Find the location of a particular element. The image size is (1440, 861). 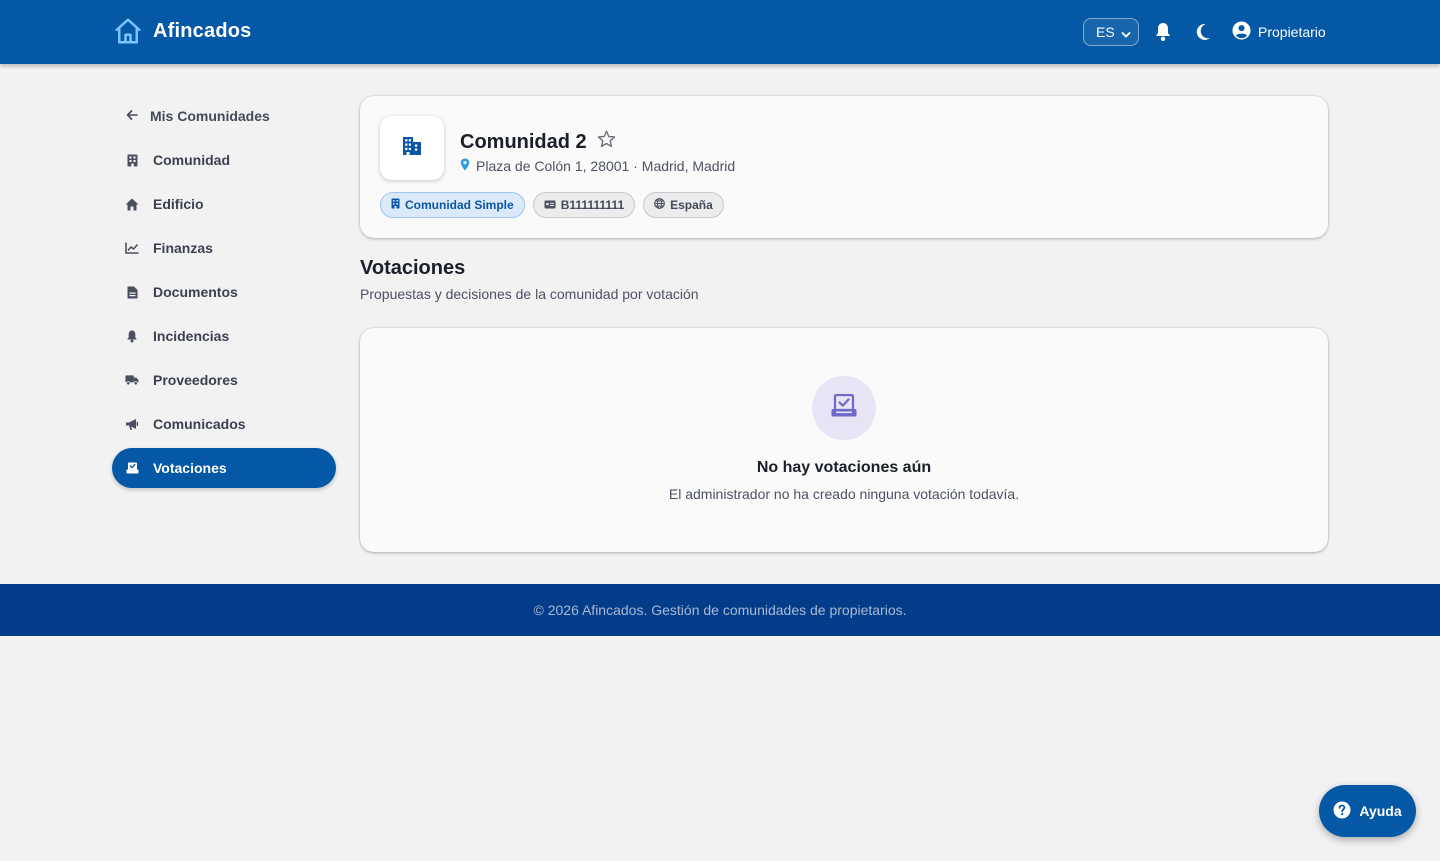

id-card-icon is located at coordinates (550, 205).